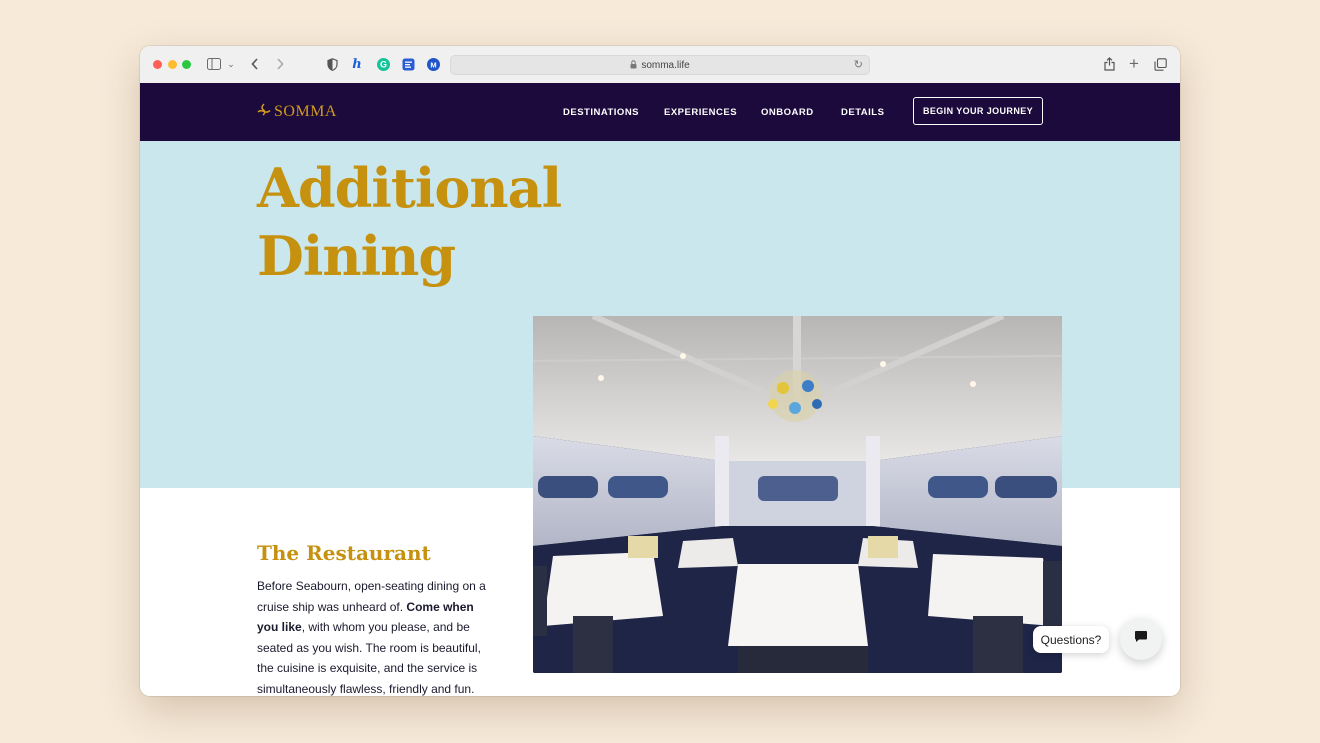  I want to click on url-text: somma.life, so click(665, 65).